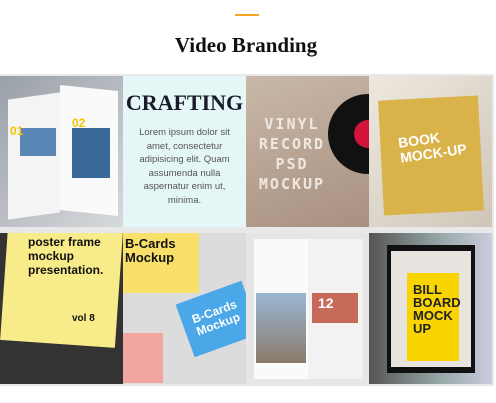 This screenshot has height=403, width=496. Describe the element at coordinates (184, 102) in the screenshot. I see `crafting-title: CRAFTING` at that location.